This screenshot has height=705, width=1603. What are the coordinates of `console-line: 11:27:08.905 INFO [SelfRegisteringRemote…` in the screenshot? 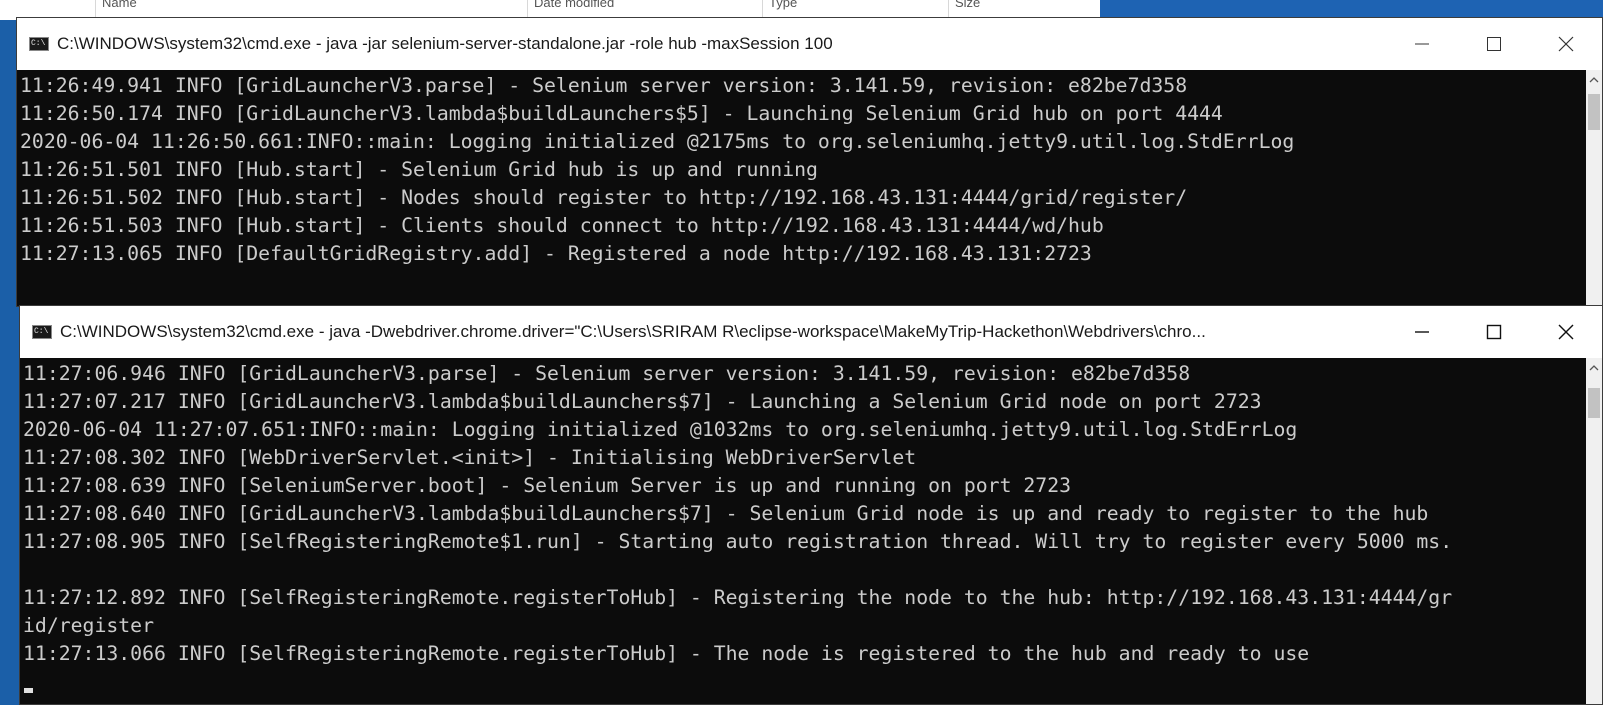 It's located at (738, 541).